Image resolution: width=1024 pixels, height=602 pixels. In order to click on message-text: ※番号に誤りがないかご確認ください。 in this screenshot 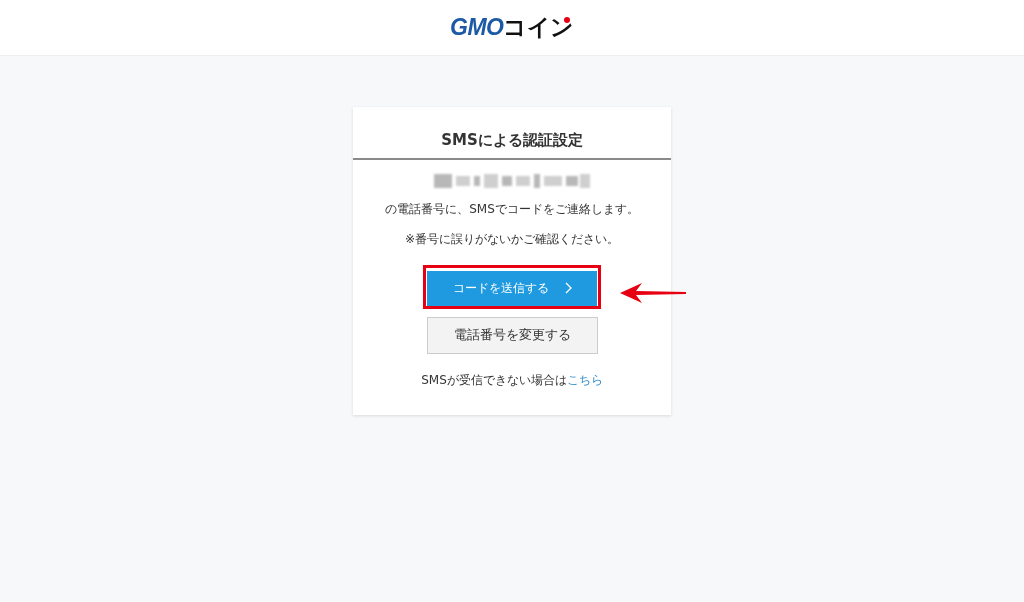, I will do `click(512, 239)`.